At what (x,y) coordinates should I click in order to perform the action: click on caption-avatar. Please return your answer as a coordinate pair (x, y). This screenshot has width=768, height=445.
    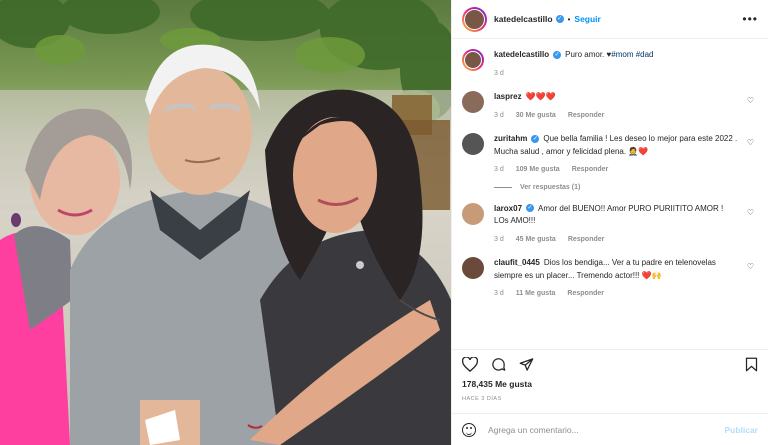
    Looking at the image, I should click on (473, 60).